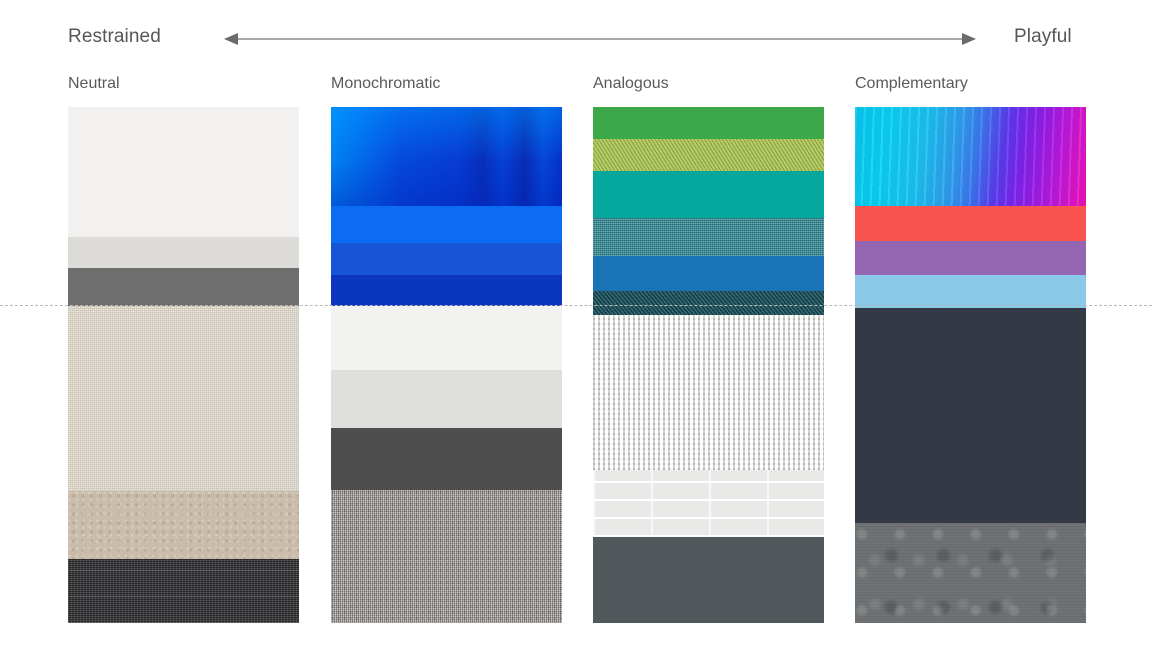 The height and width of the screenshot is (648, 1152). I want to click on texture-overlay-linen, so click(183, 398).